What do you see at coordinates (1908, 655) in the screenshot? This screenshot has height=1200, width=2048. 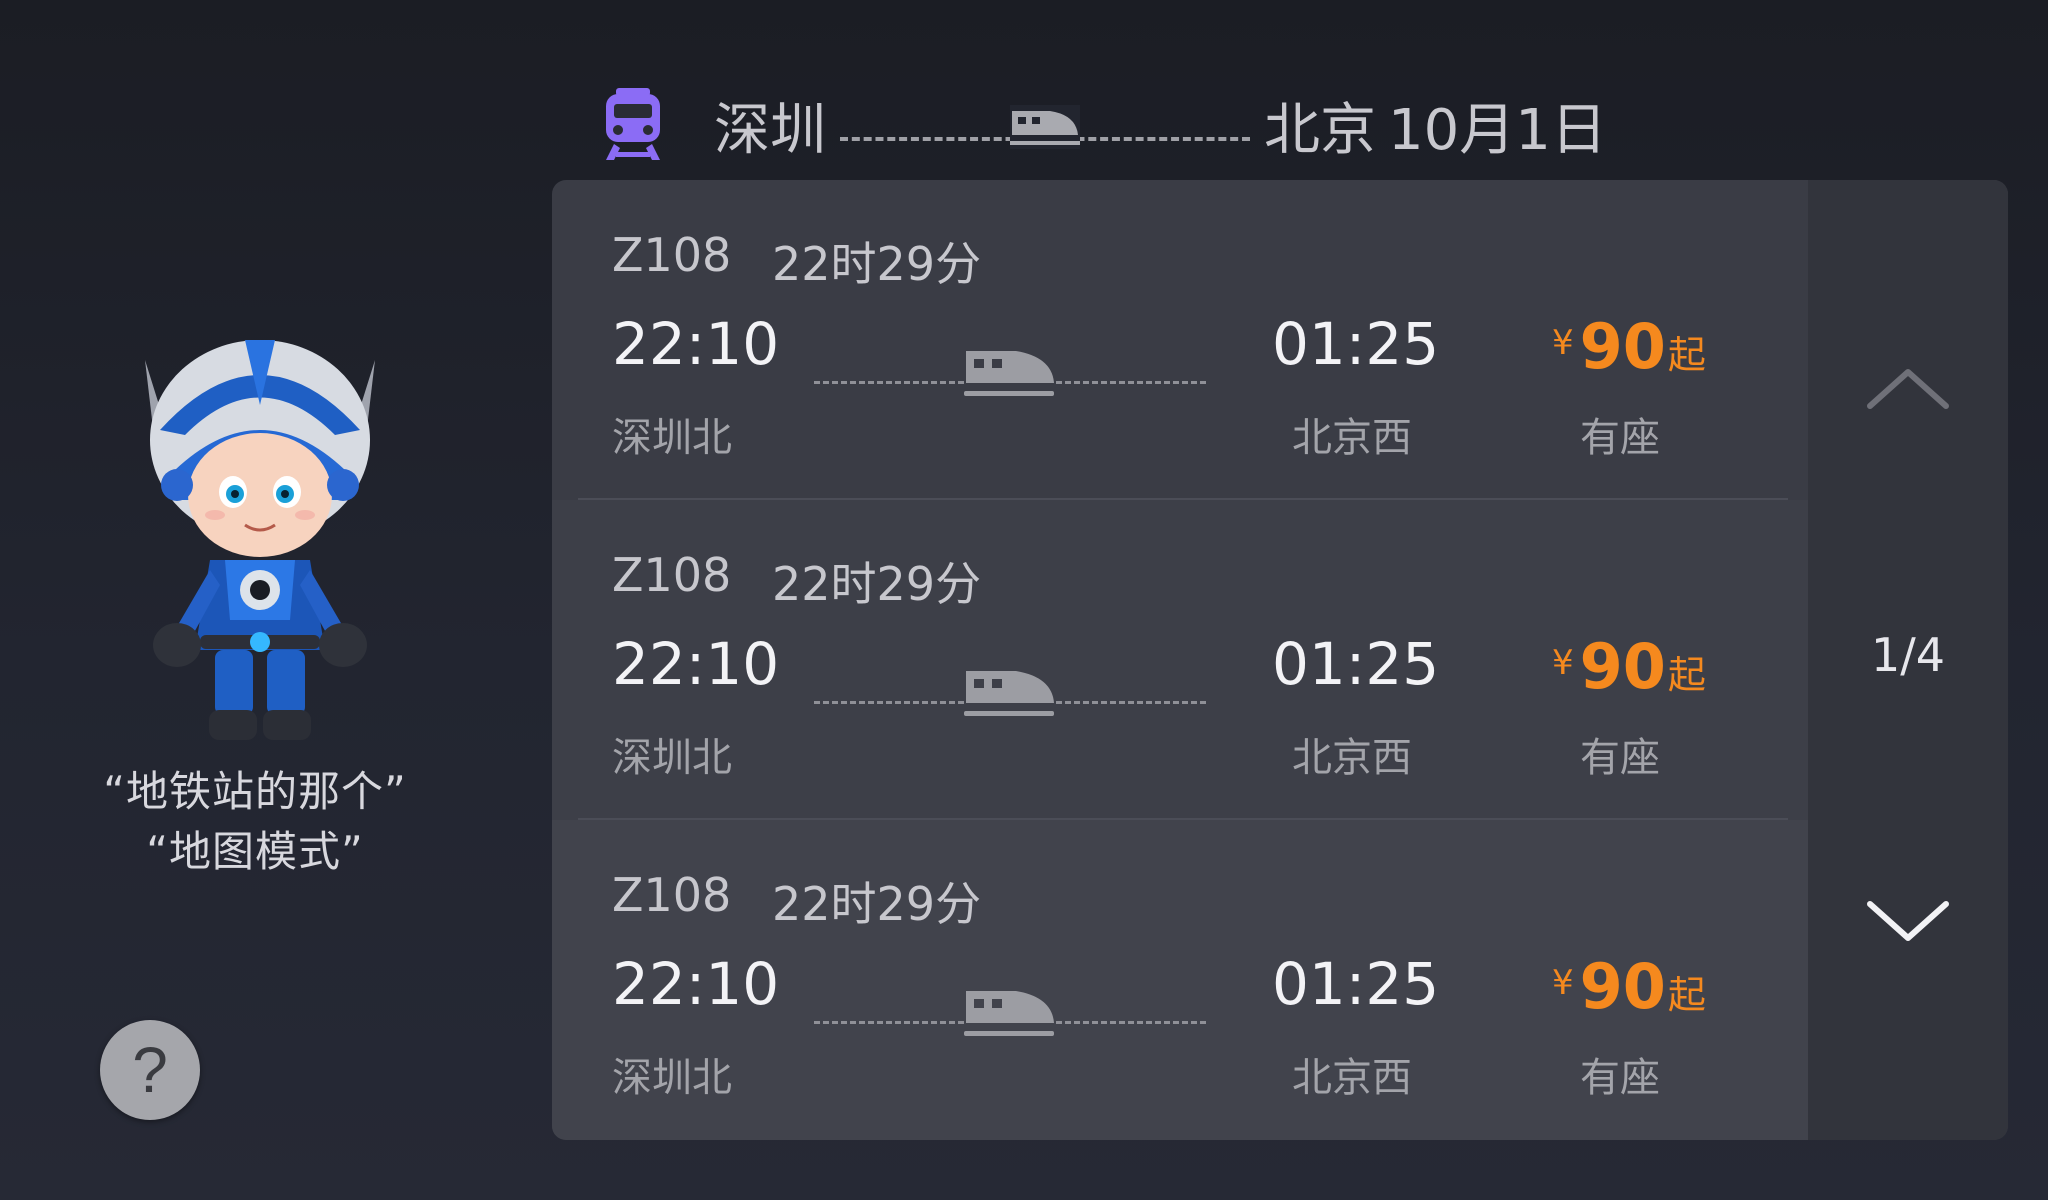 I see `page-indicator: 1/4` at bounding box center [1908, 655].